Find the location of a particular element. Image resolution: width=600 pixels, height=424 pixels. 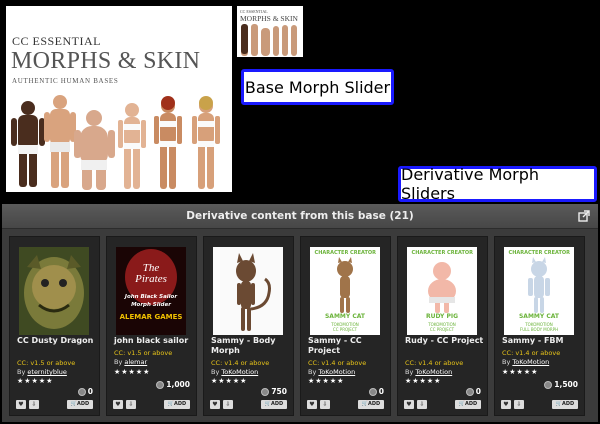

art-line-3: John Black Sailor is located at coordinates (151, 297).